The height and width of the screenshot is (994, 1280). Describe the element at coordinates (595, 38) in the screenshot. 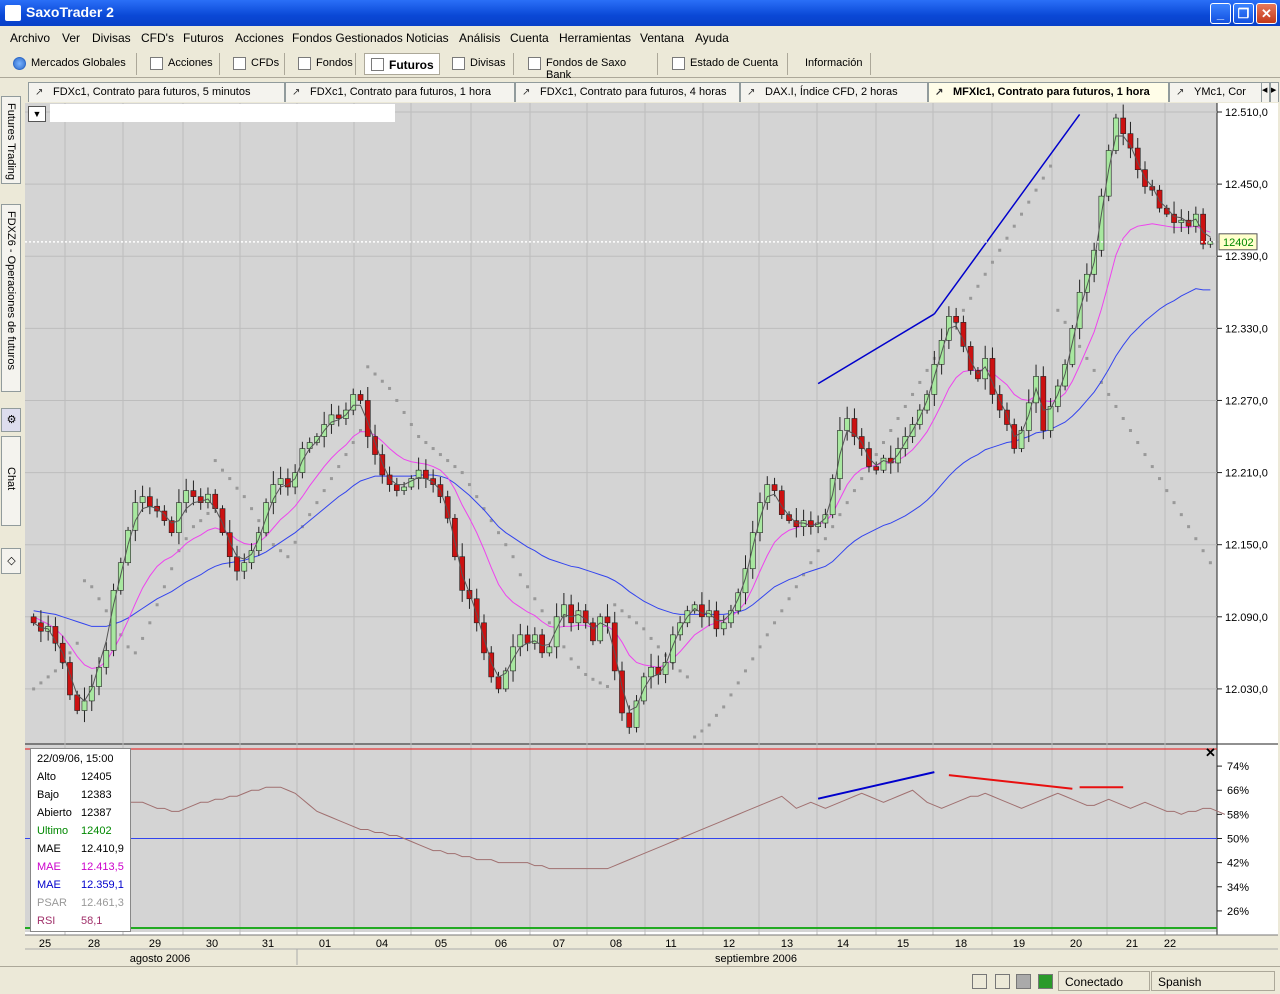

I see `menu-item-10: Herramientas` at that location.